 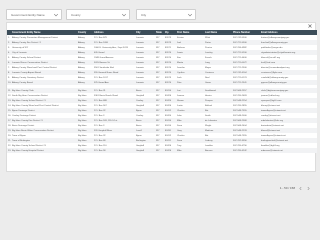 I want to click on entity-name-filter: Government Entity Name, so click(x=34, y=14).